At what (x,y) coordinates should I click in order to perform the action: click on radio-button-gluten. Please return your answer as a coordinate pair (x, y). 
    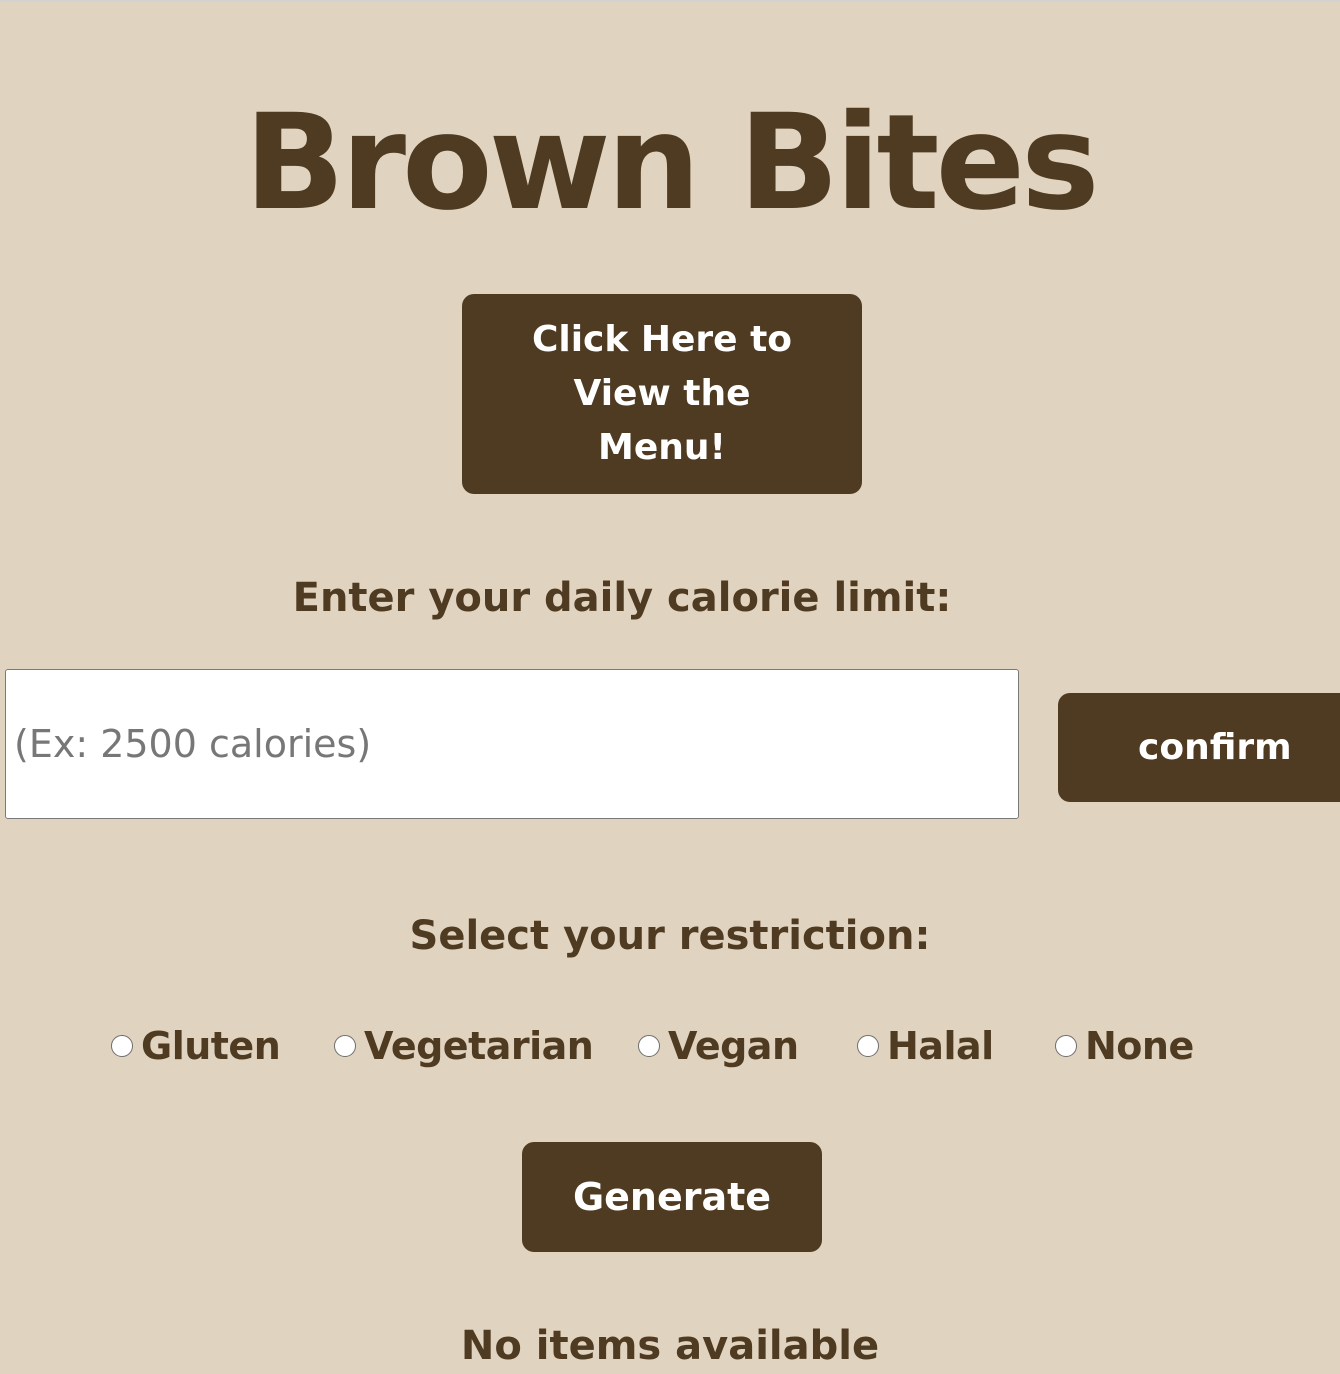
    Looking at the image, I should click on (122, 1046).